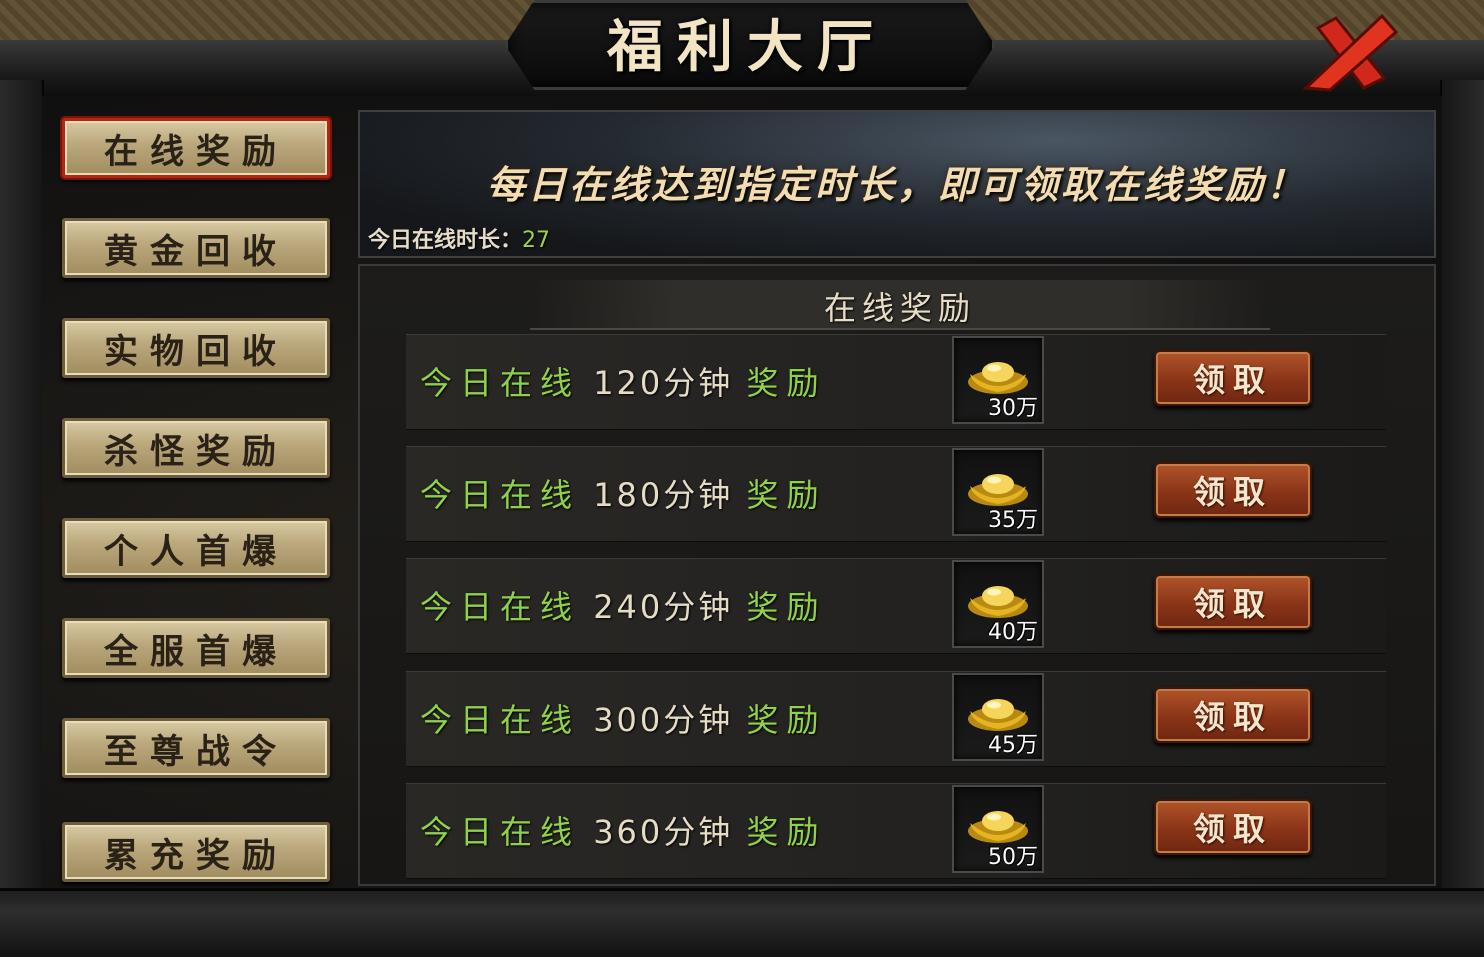 This screenshot has height=957, width=1484. I want to click on menu-button: 在线奖励, so click(196, 148).